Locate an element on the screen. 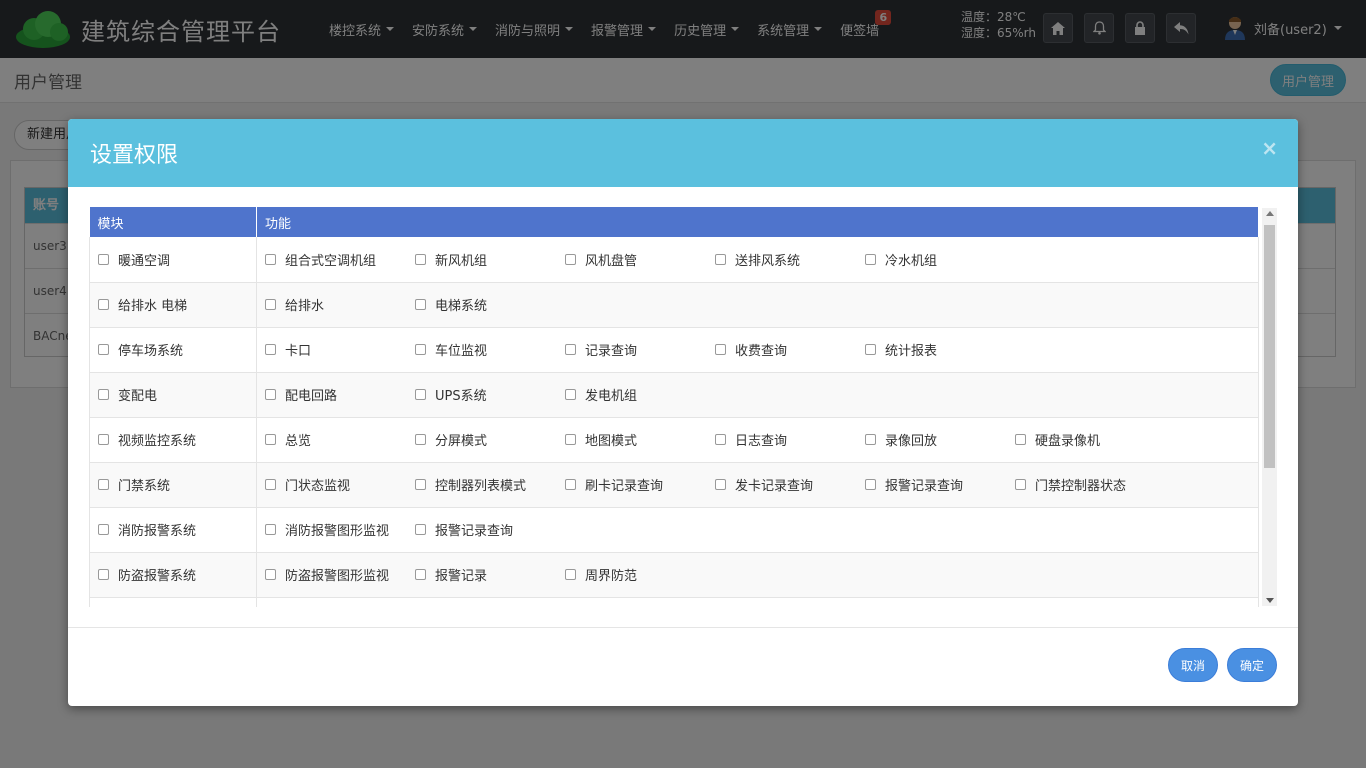 The image size is (1366, 768). module-checkbox: 停车场系统 is located at coordinates (140, 349).